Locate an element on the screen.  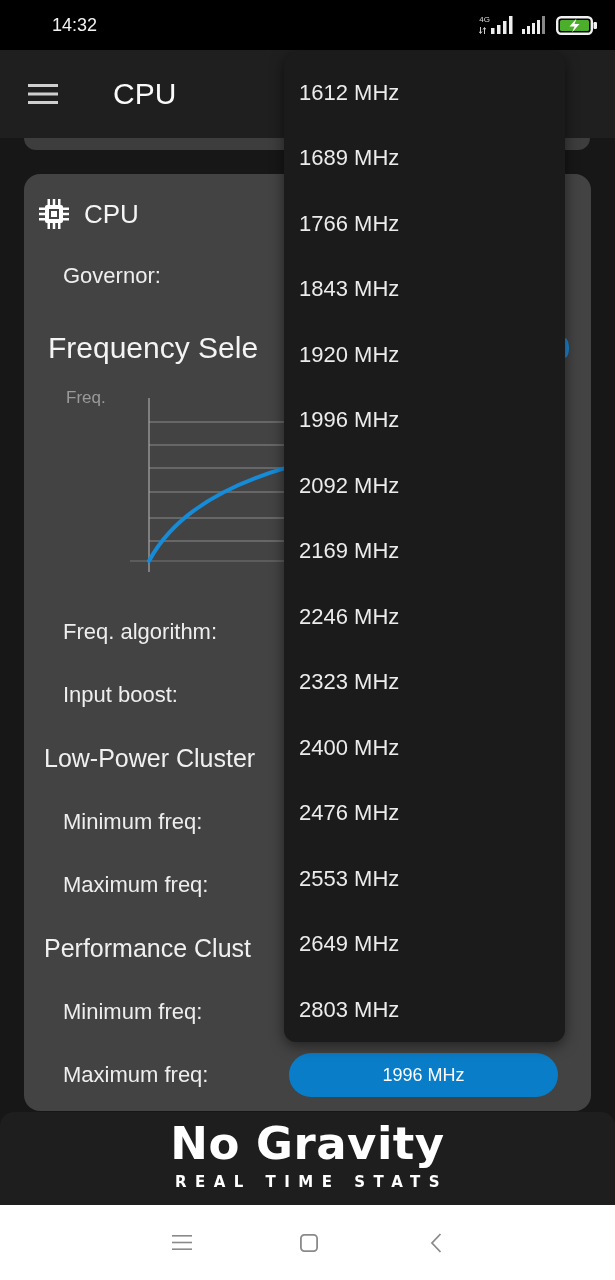
dropdown-option: 1612 MHz is located at coordinates (424, 93).